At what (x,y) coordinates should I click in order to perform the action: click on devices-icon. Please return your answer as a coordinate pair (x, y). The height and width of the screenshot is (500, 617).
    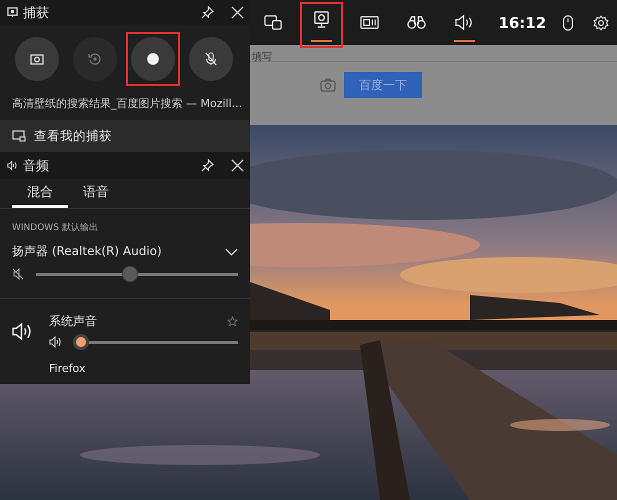
    Looking at the image, I should click on (274, 22).